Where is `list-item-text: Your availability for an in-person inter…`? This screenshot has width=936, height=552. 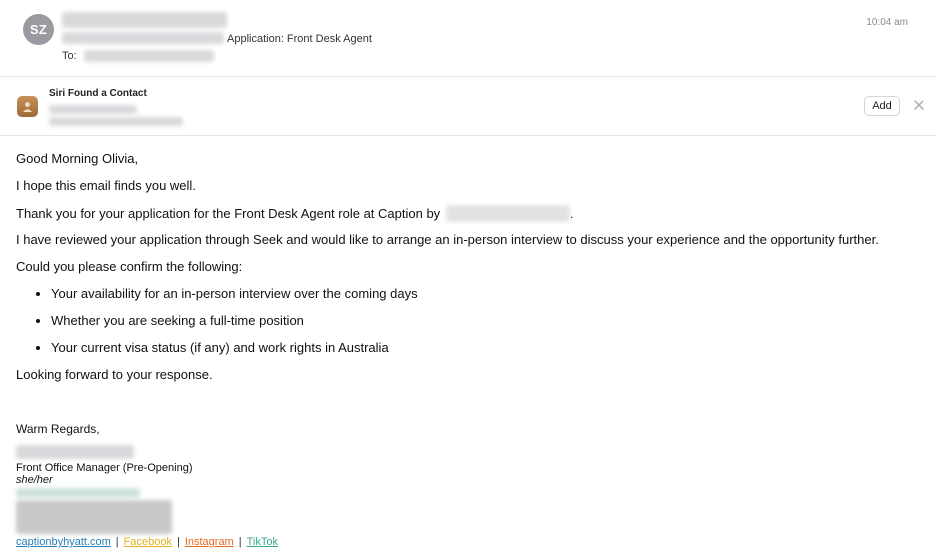
list-item-text: Your availability for an in-person inter… is located at coordinates (234, 293).